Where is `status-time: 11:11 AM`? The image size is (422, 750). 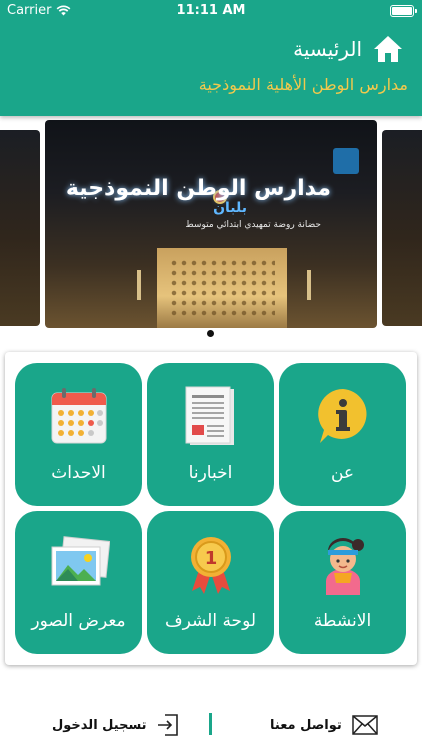 status-time: 11:11 AM is located at coordinates (211, 10).